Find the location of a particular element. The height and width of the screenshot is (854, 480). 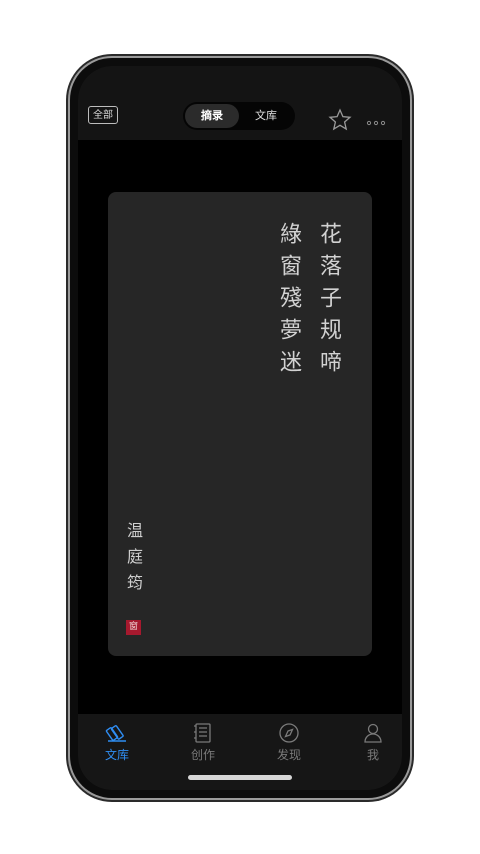

poem-line: 花落子规啼 is located at coordinates (328, 302).